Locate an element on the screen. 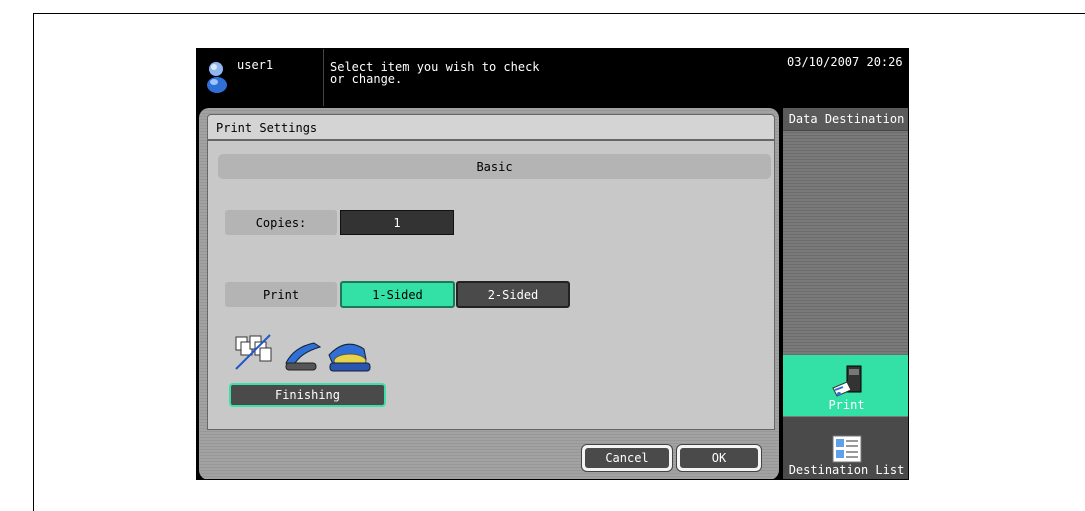 The height and width of the screenshot is (511, 1085). section-title: Basic is located at coordinates (494, 167).